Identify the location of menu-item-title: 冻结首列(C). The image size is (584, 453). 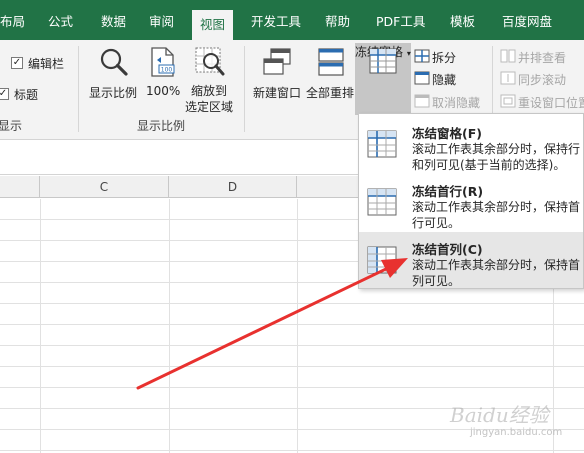
(447, 249).